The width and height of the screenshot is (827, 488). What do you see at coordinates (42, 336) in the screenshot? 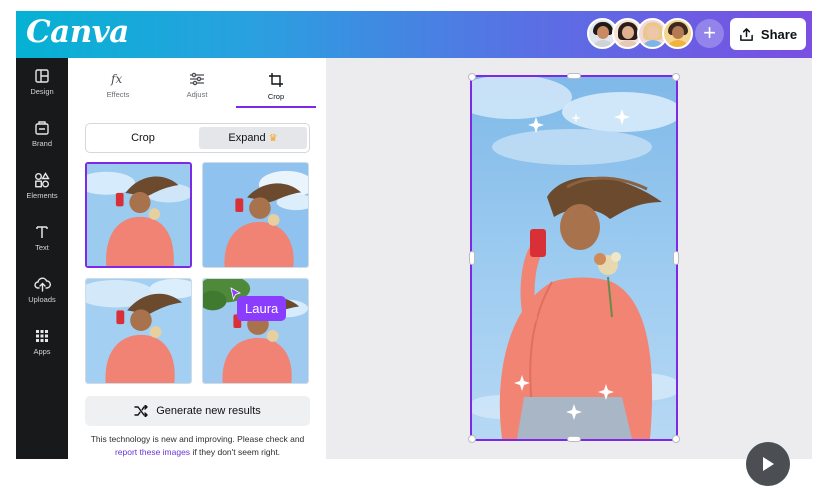
I see `apps-grid-icon` at bounding box center [42, 336].